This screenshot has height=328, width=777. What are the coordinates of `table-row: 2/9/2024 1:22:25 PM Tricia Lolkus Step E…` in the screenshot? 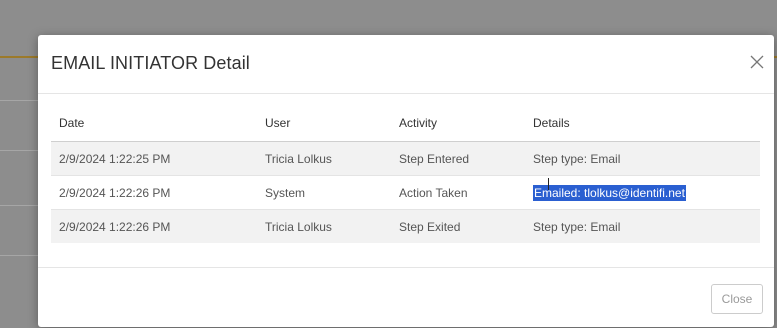 It's located at (405, 158).